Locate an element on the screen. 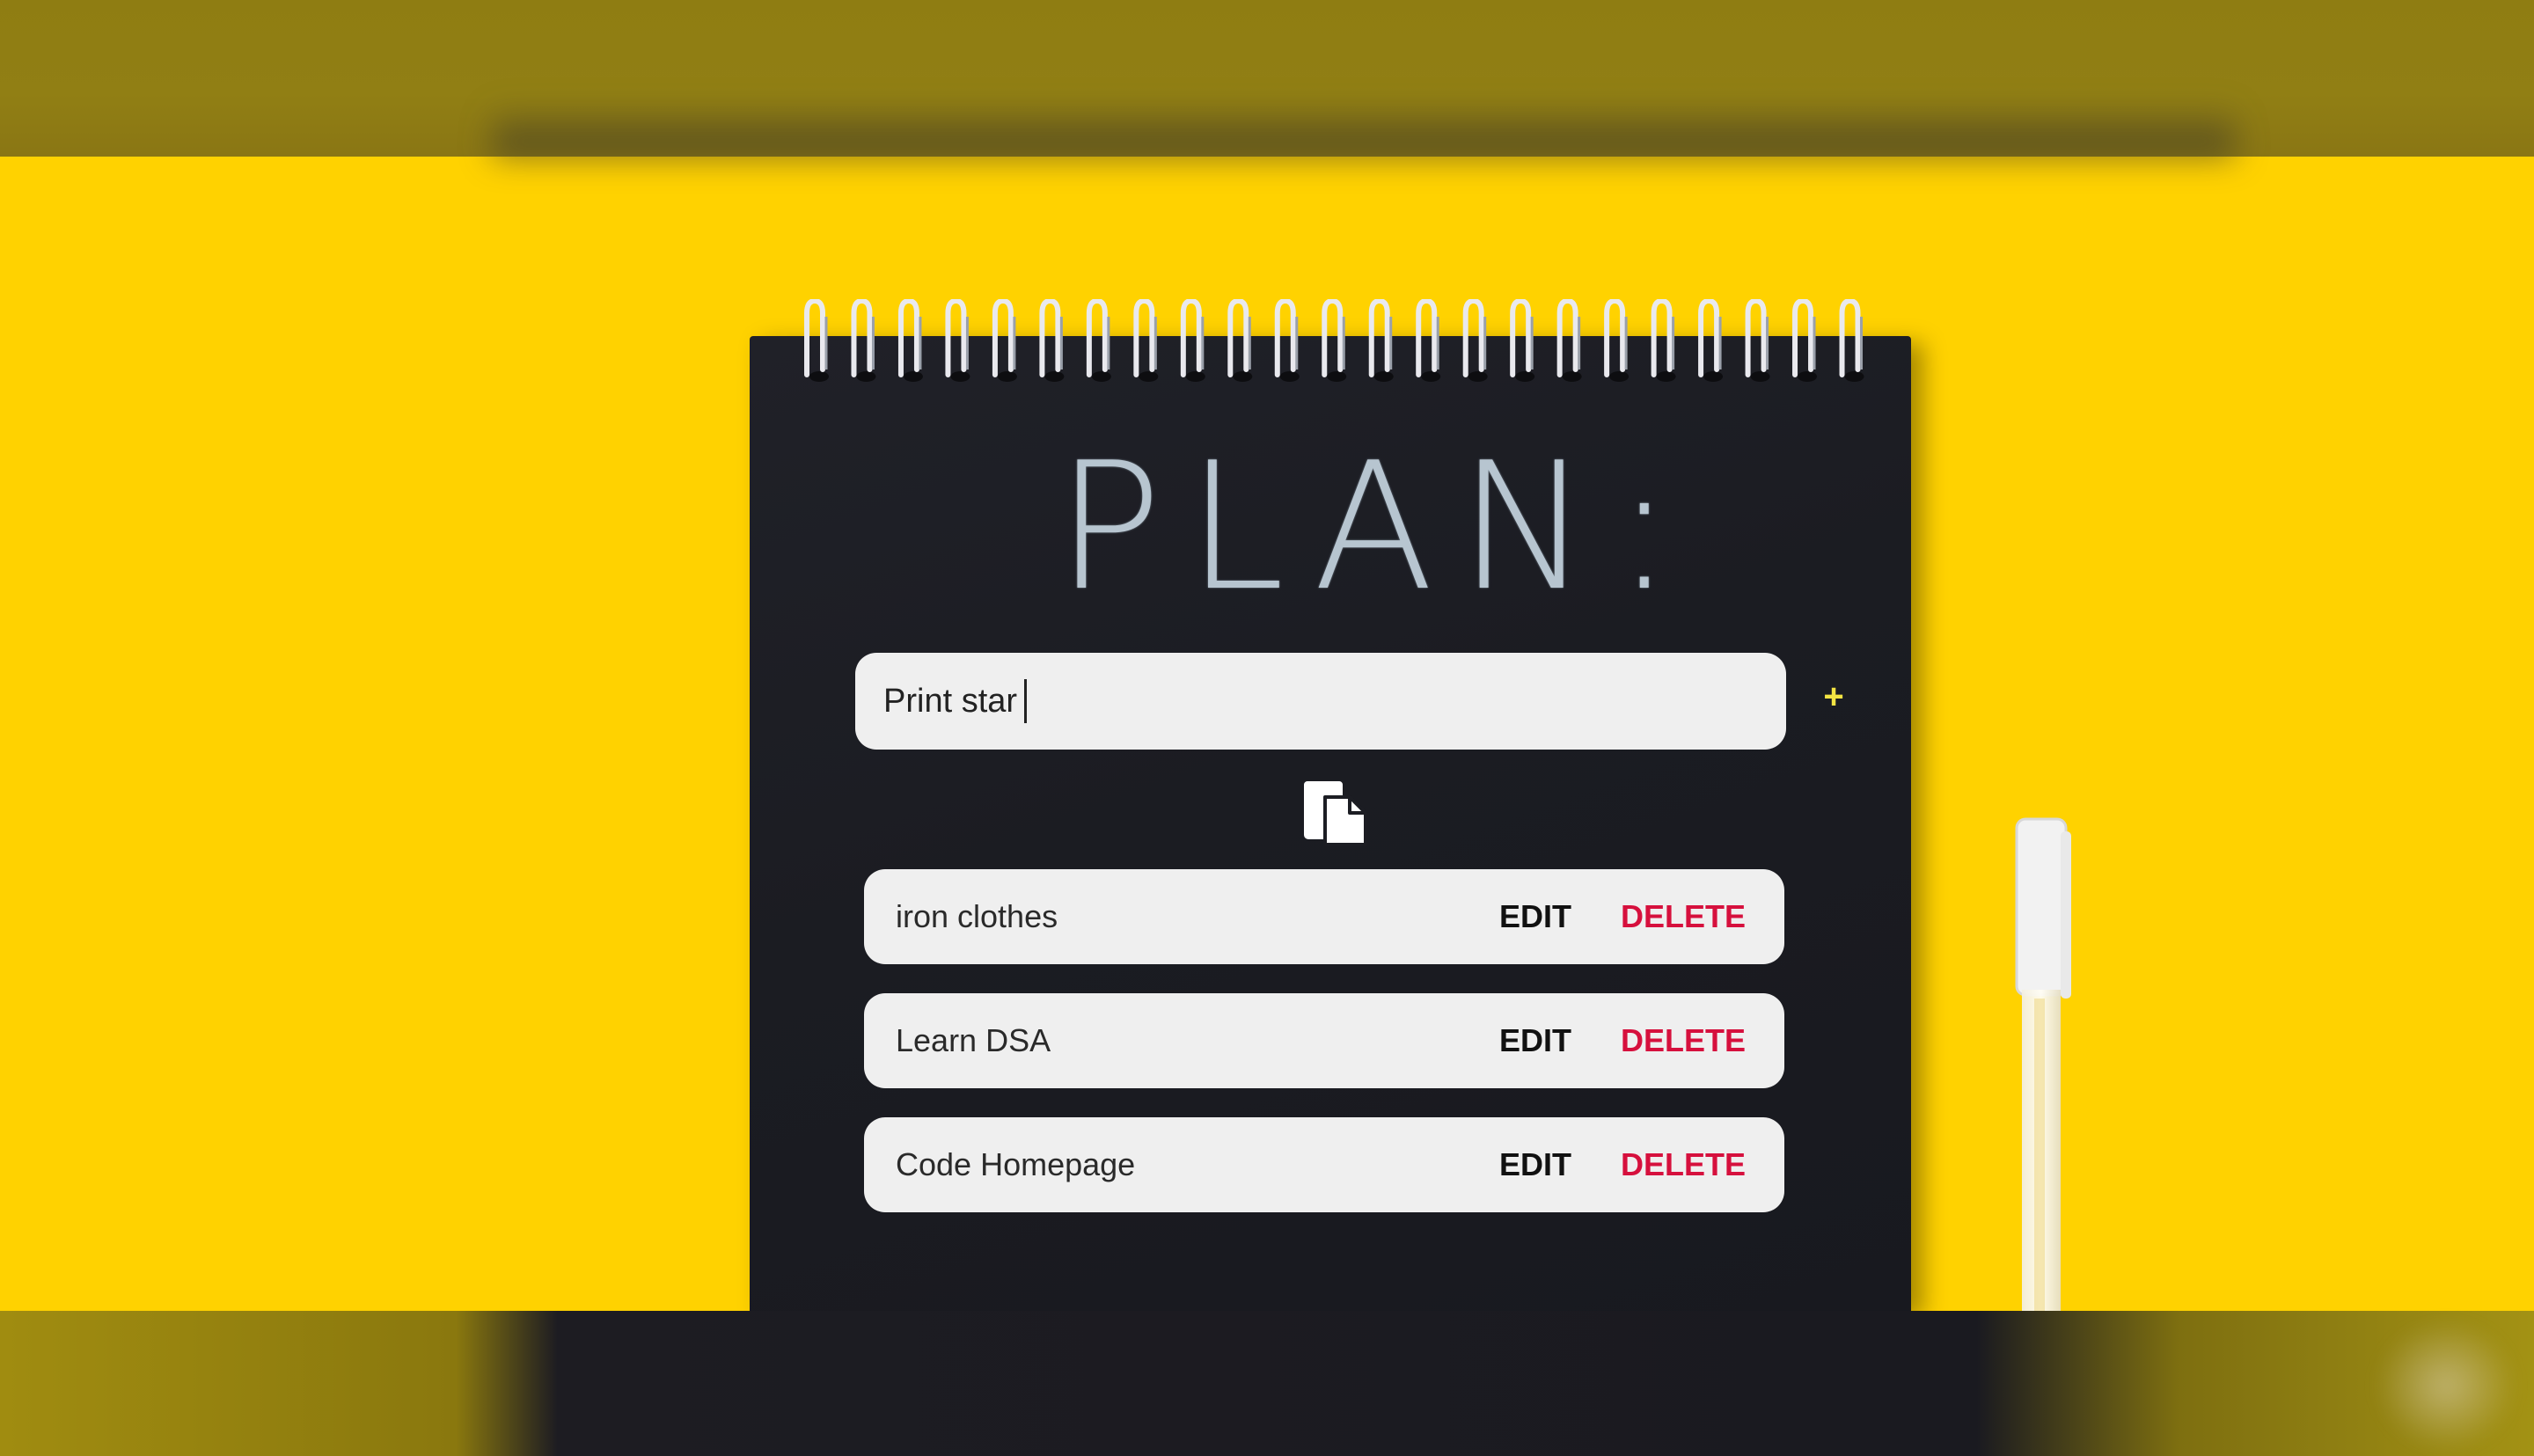 This screenshot has width=2534, height=1456. todo-text: Learn DSA is located at coordinates (973, 1040).